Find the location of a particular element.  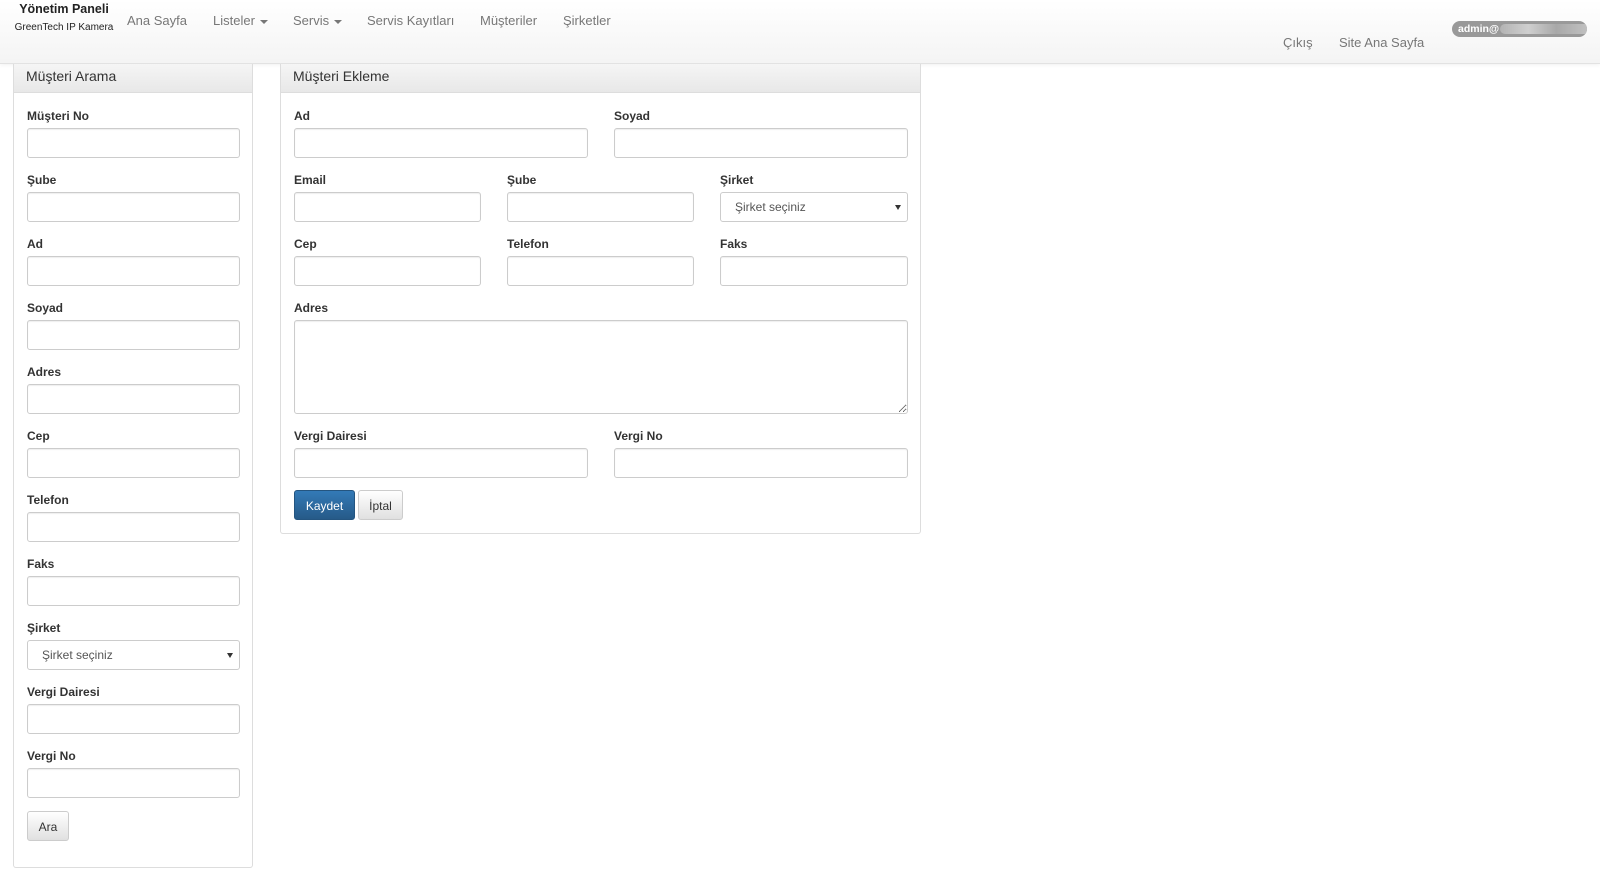

nav-item-label: Servis Kayıtları is located at coordinates (411, 20).